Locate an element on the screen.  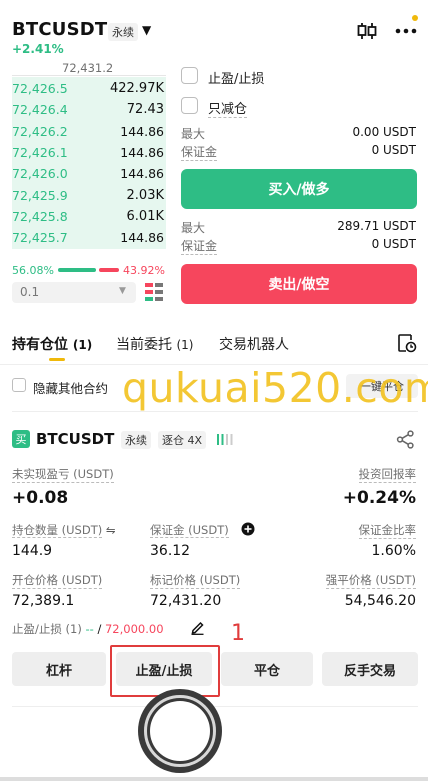
margin-label-text: 保证金 (USDT) is located at coordinates (189, 530).